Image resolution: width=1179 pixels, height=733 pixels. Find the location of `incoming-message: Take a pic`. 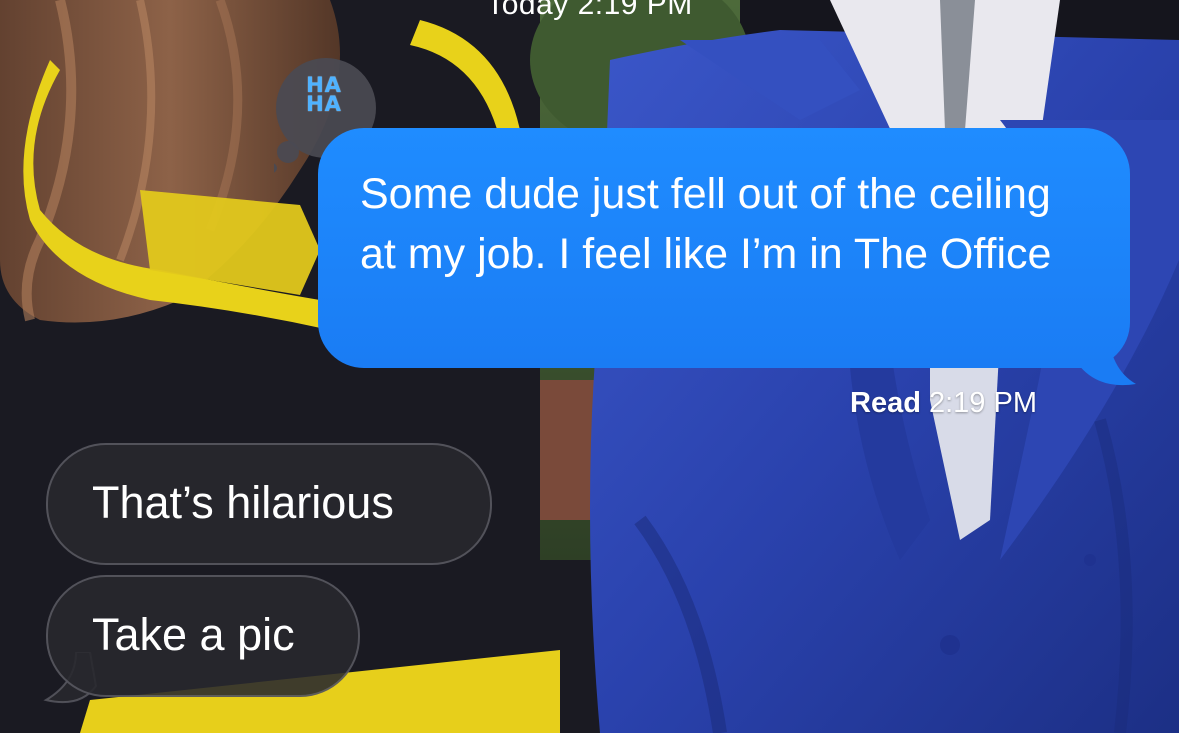

incoming-message: Take a pic is located at coordinates (203, 636).